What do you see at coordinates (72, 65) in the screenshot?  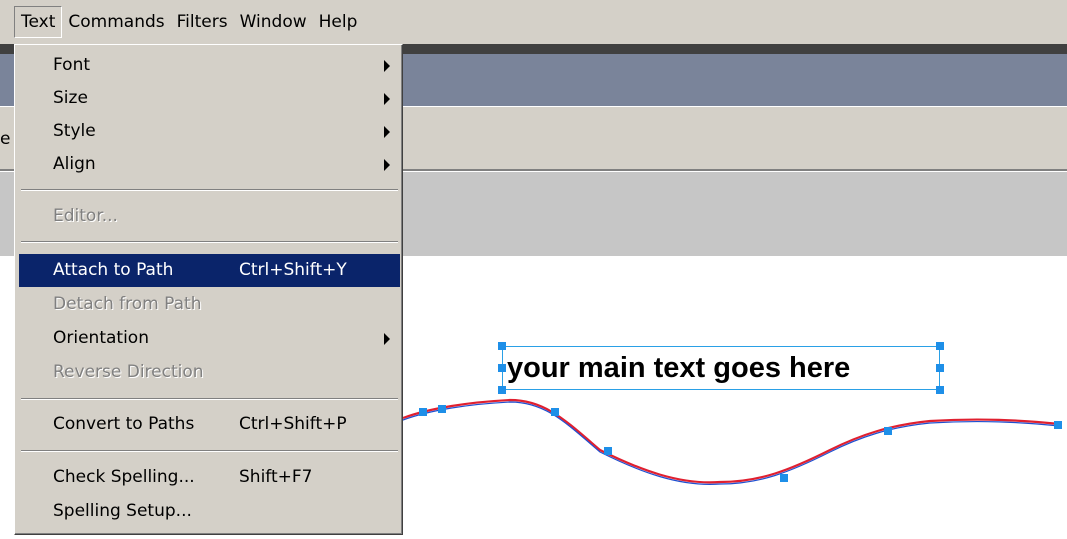 I see `menu-item-font-label: Font` at bounding box center [72, 65].